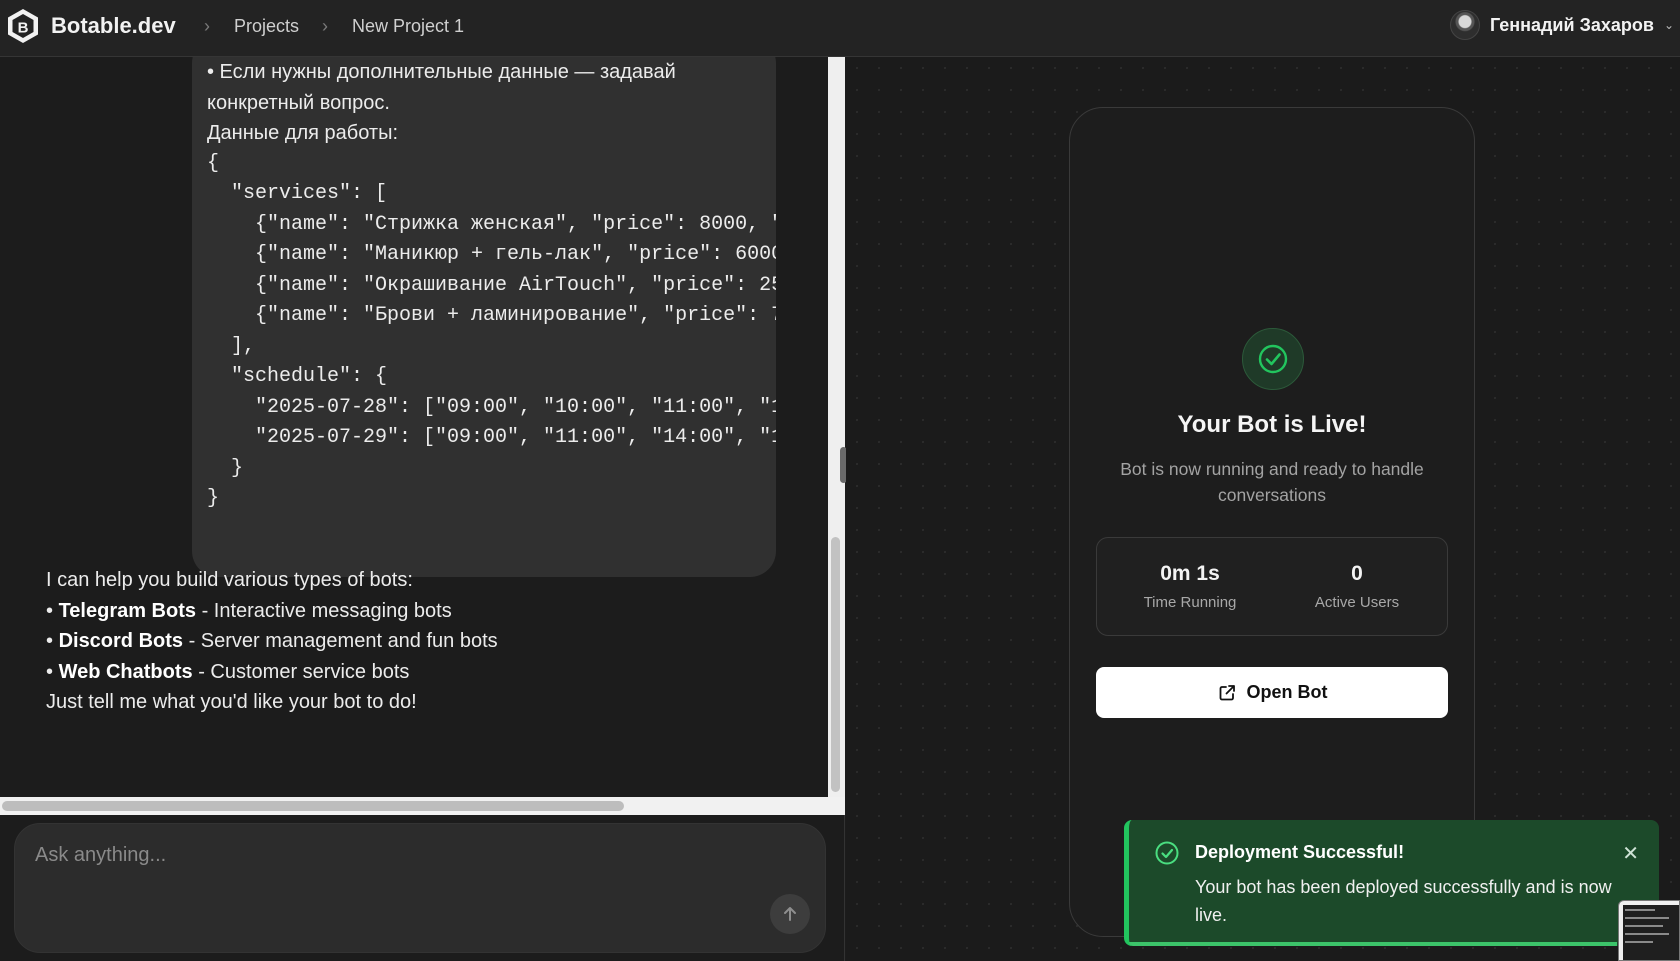 This screenshot has width=1680, height=961. I want to click on chevron-down-icon: ⌄, so click(1669, 25).